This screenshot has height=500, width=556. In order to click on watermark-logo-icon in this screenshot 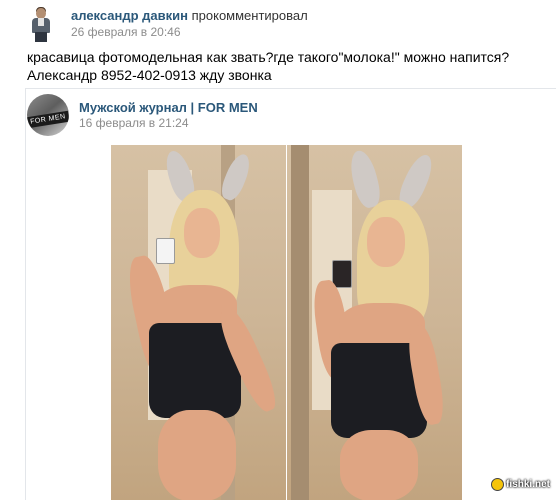, I will do `click(498, 484)`.